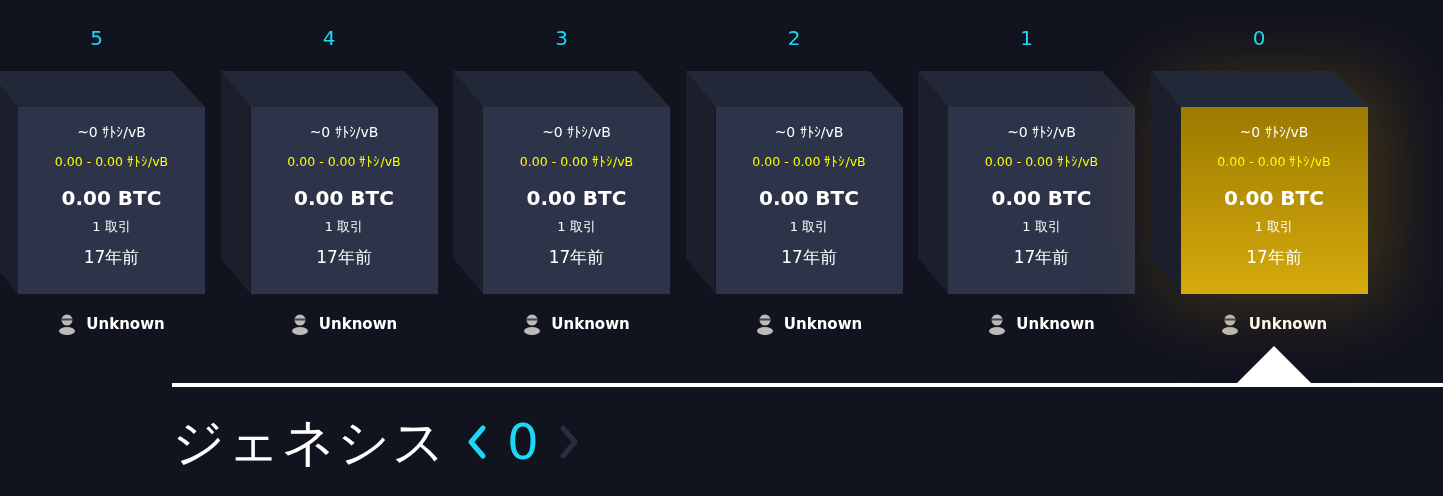 This screenshot has width=1443, height=496. What do you see at coordinates (329, 38) in the screenshot?
I see `block-height-link: 4` at bounding box center [329, 38].